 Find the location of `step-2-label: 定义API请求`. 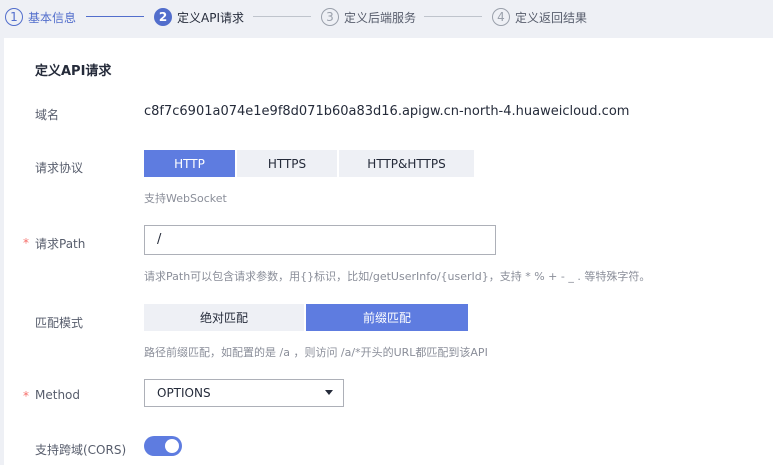

step-2-label: 定义API请求 is located at coordinates (210, 17).